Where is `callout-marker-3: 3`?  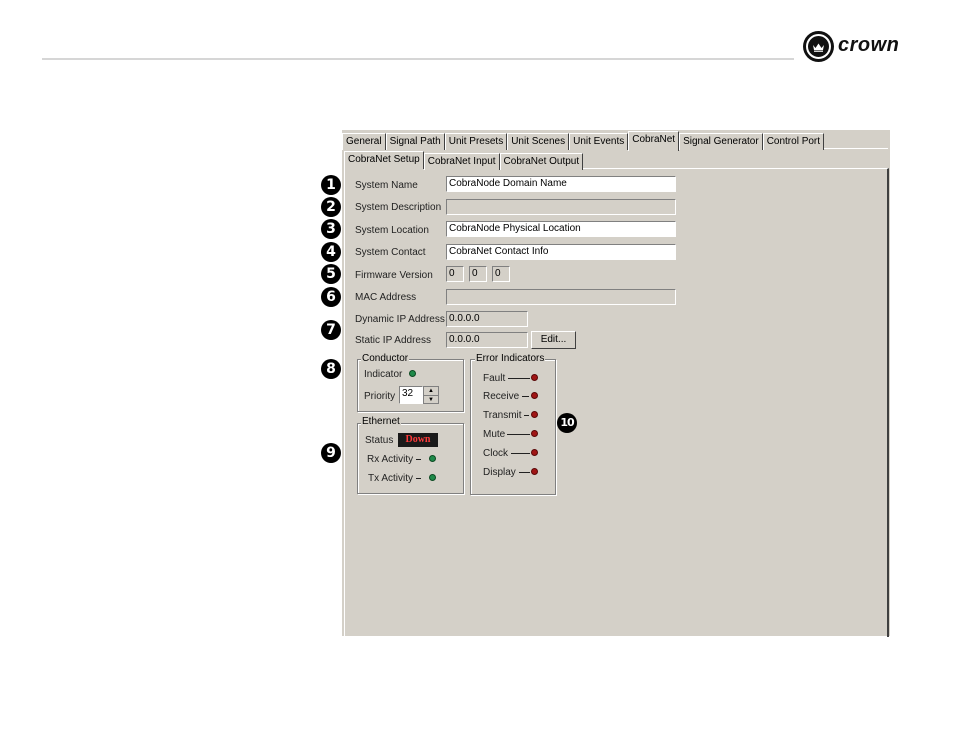 callout-marker-3: 3 is located at coordinates (331, 229).